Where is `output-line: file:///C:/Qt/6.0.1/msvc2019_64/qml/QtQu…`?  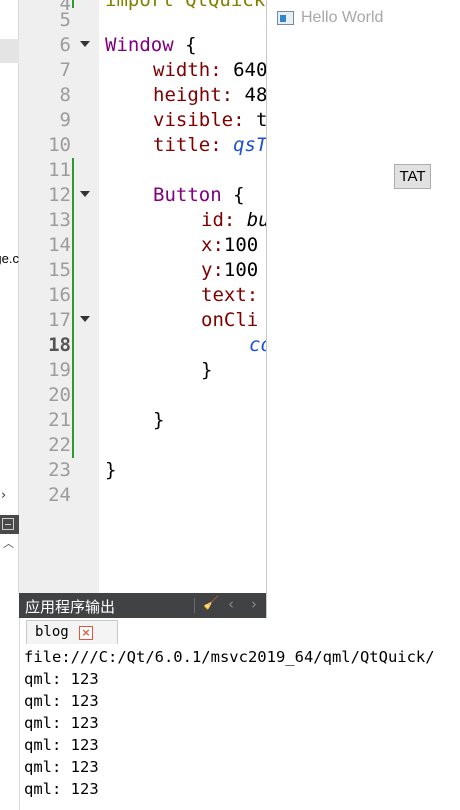 output-line: file:///C:/Qt/6.0.1/msvc2019_64/qml/QtQu… is located at coordinates (229, 657).